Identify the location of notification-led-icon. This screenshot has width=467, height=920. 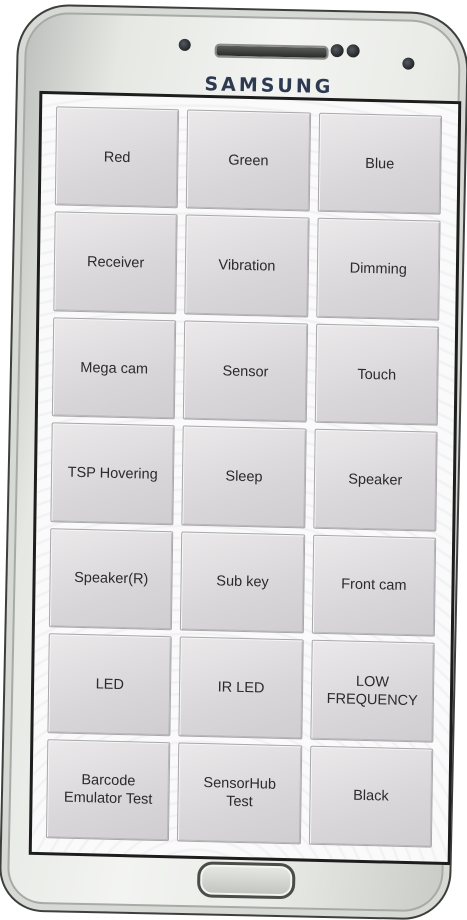
(184, 45).